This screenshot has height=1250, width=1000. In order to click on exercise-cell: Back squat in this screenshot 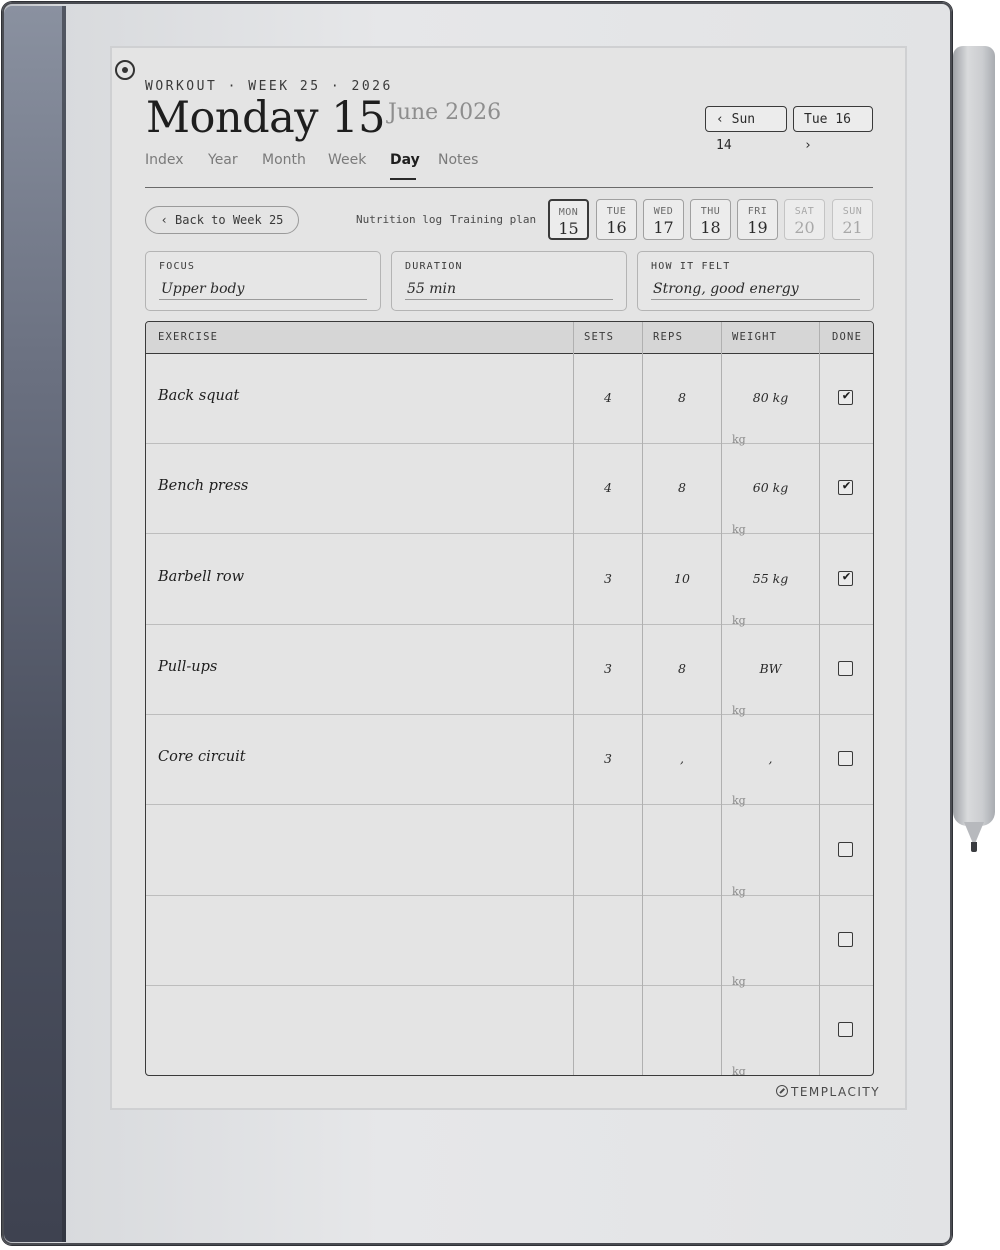, I will do `click(198, 396)`.